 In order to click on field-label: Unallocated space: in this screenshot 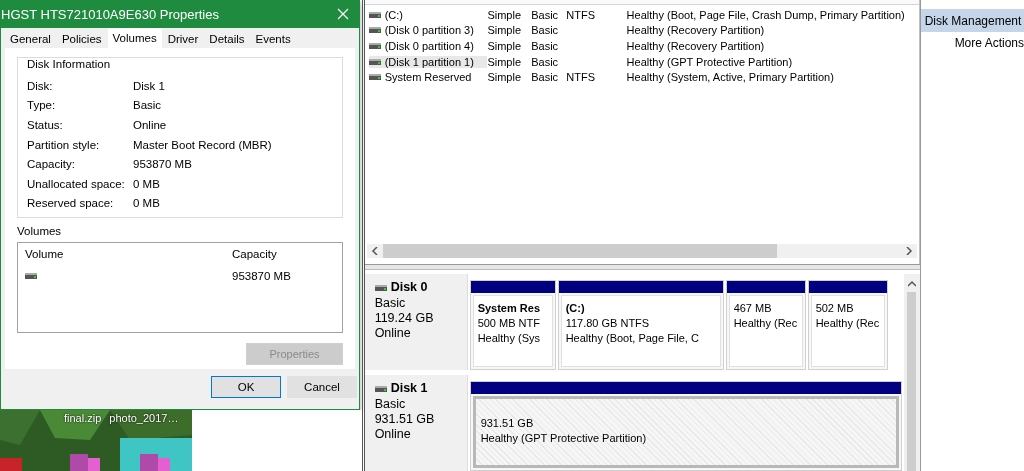, I will do `click(76, 183)`.